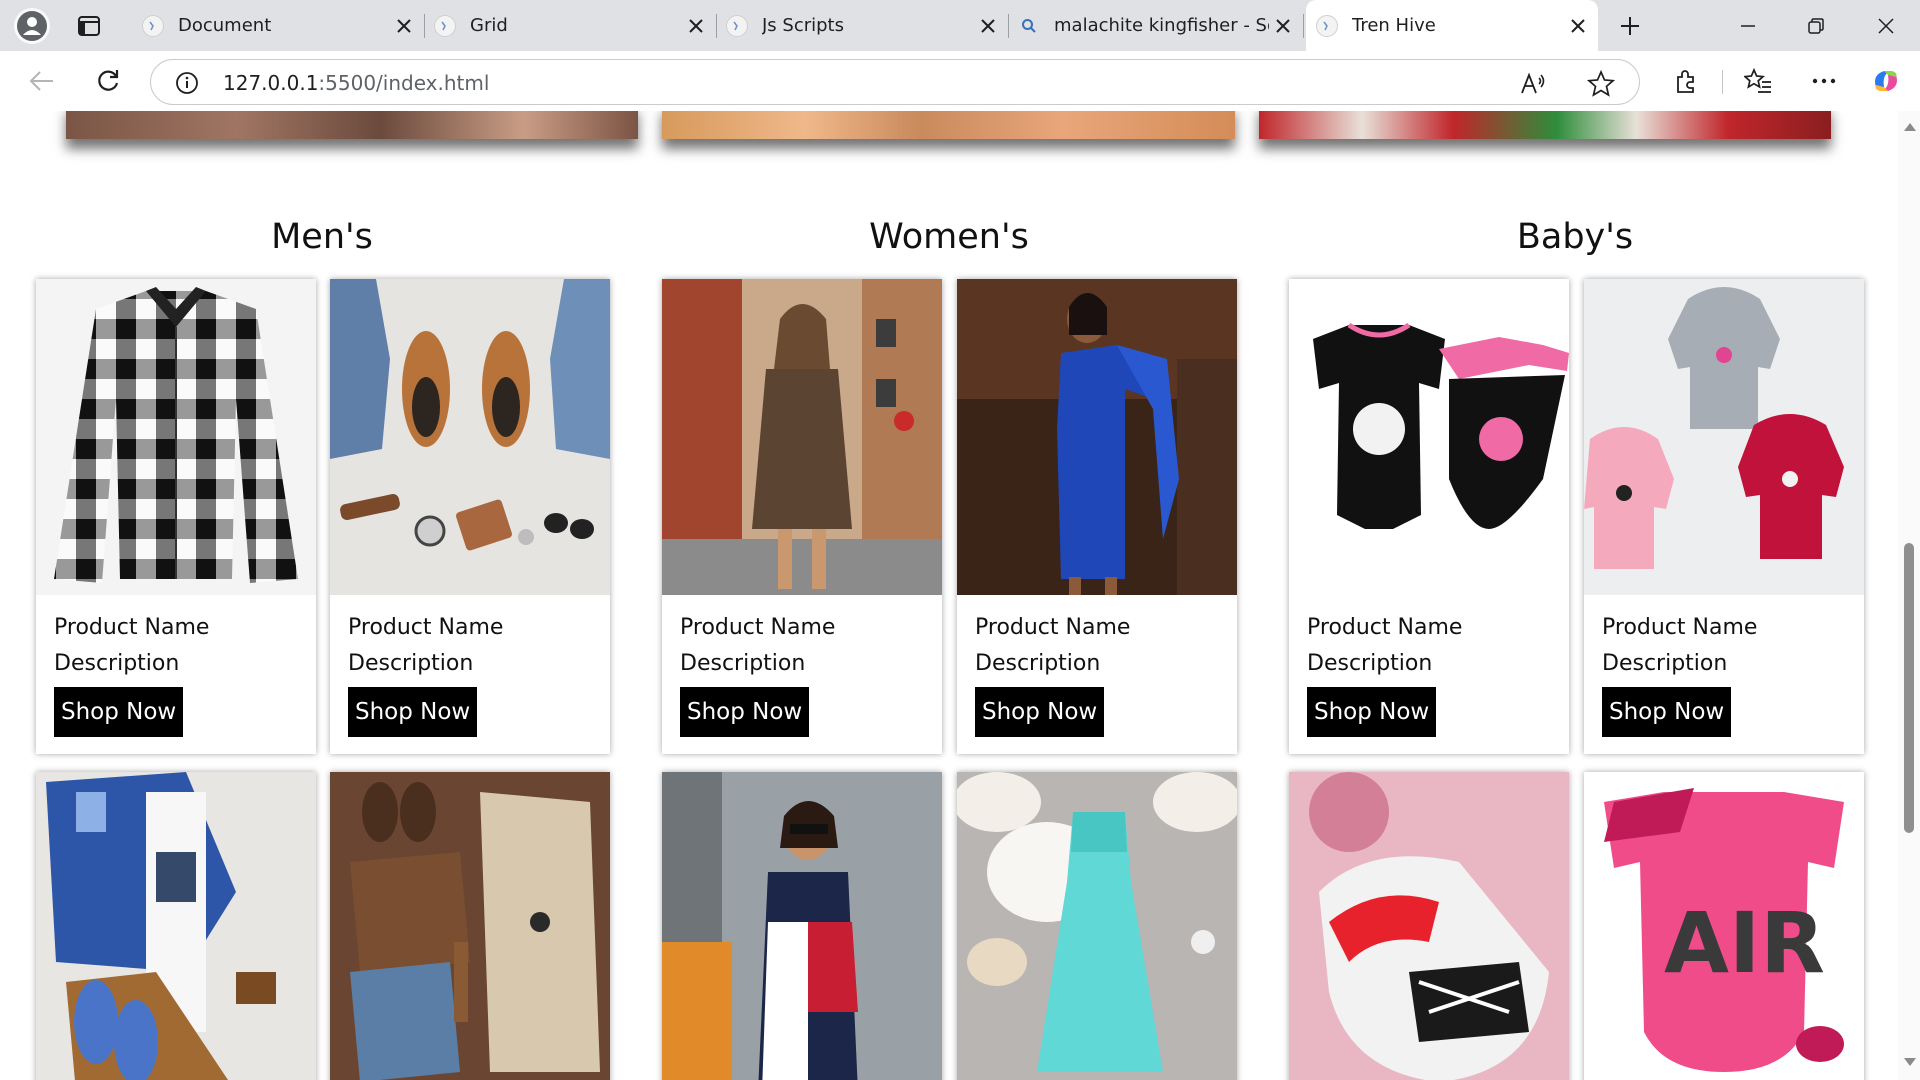  I want to click on category-title-babys: Baby's, so click(1575, 237).